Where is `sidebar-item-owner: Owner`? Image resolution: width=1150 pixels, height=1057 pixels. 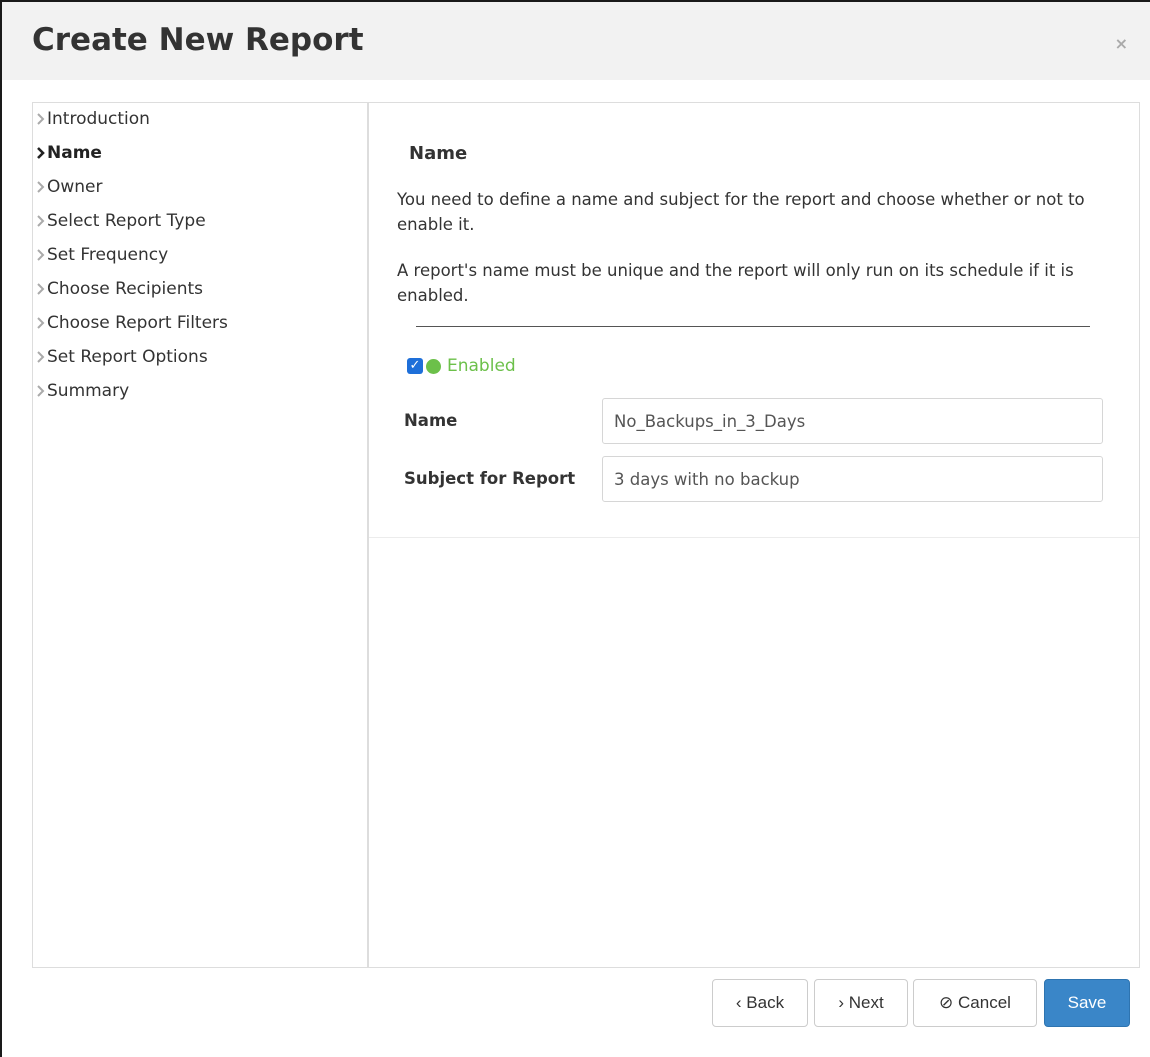 sidebar-item-owner: Owner is located at coordinates (69, 187).